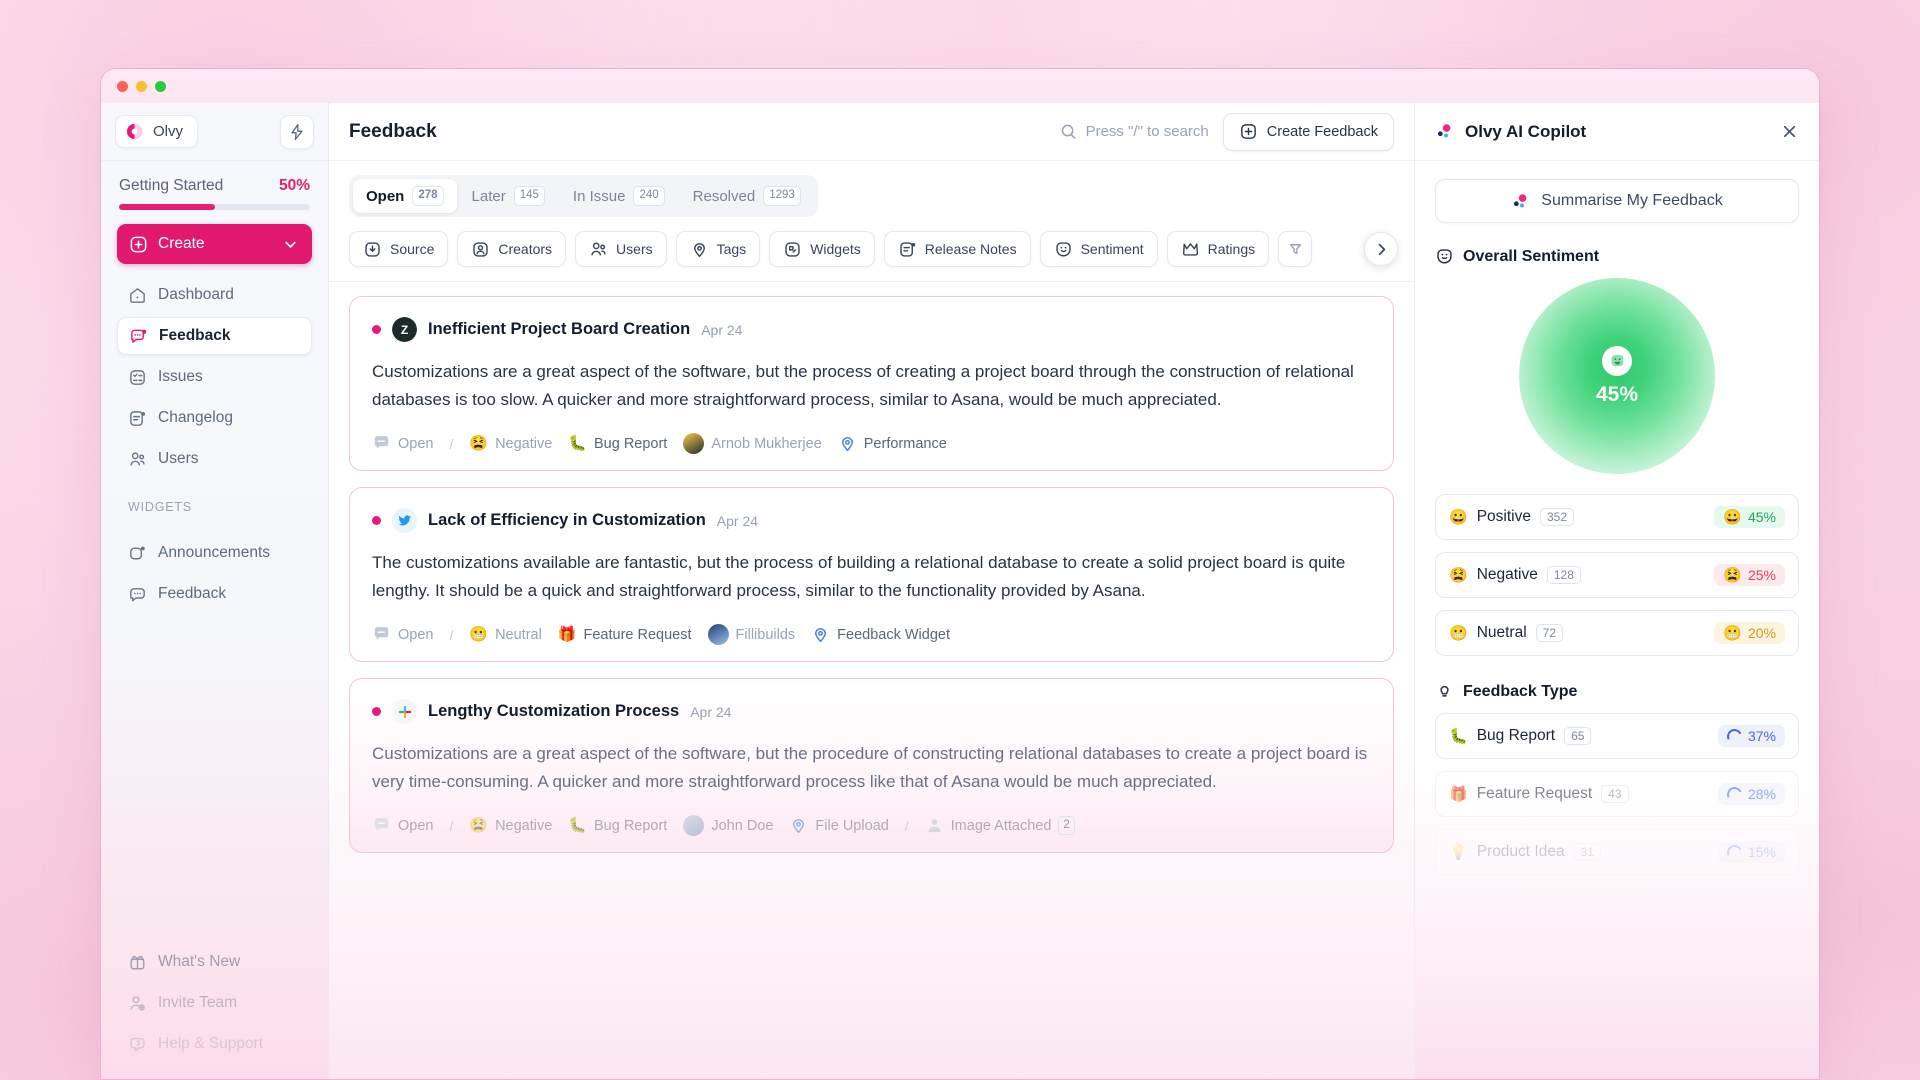 The image size is (1920, 1080). I want to click on tab-later: Later 145, so click(508, 196).